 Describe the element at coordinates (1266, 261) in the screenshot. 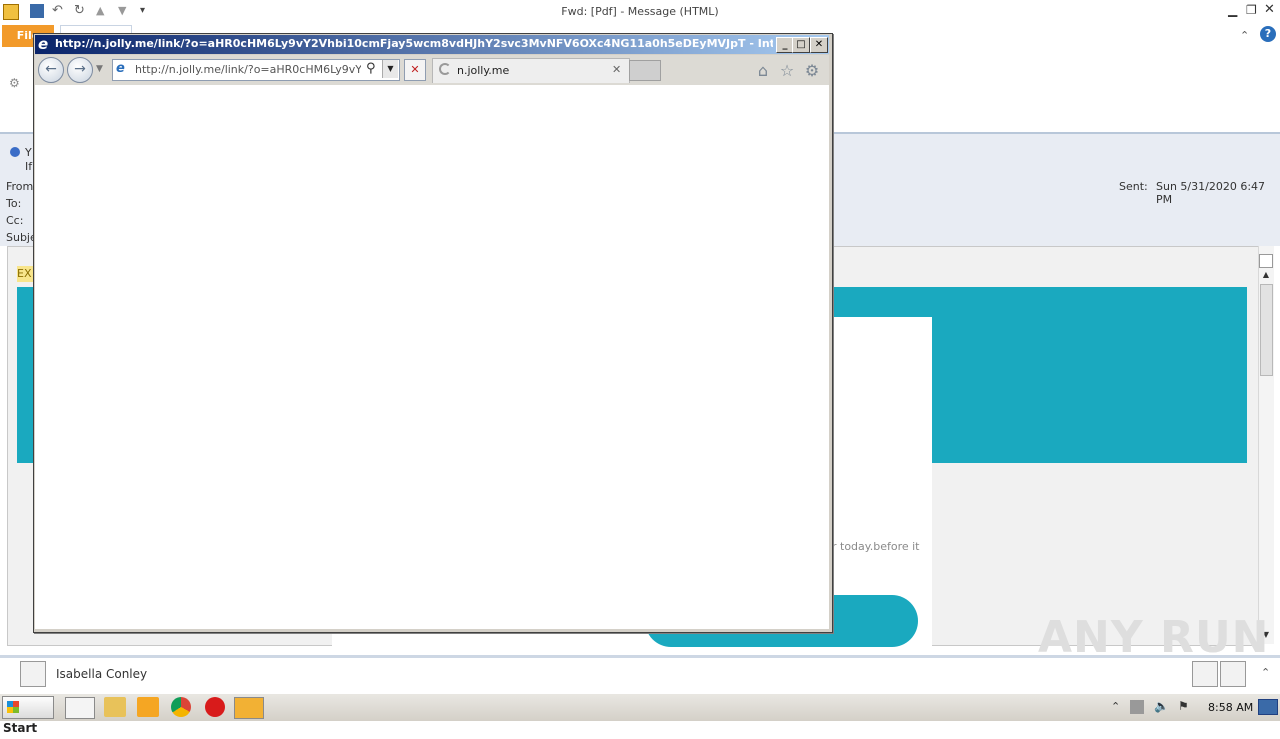

I see `zoom-toggle-icon` at that location.